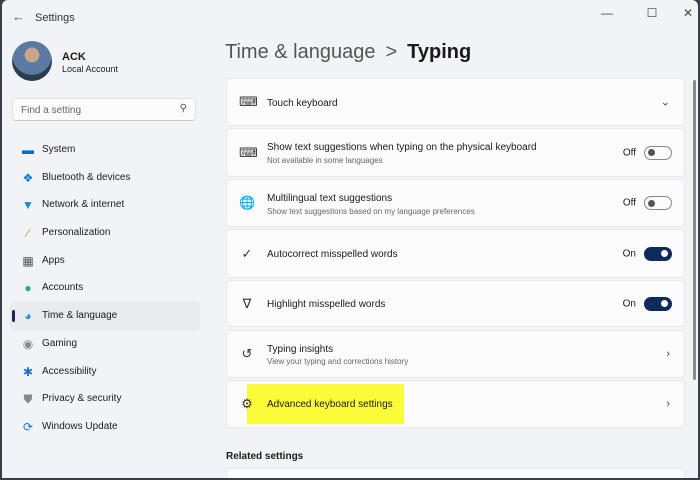  What do you see at coordinates (76, 233) in the screenshot?
I see `sidebar-item-label: Personalization` at bounding box center [76, 233].